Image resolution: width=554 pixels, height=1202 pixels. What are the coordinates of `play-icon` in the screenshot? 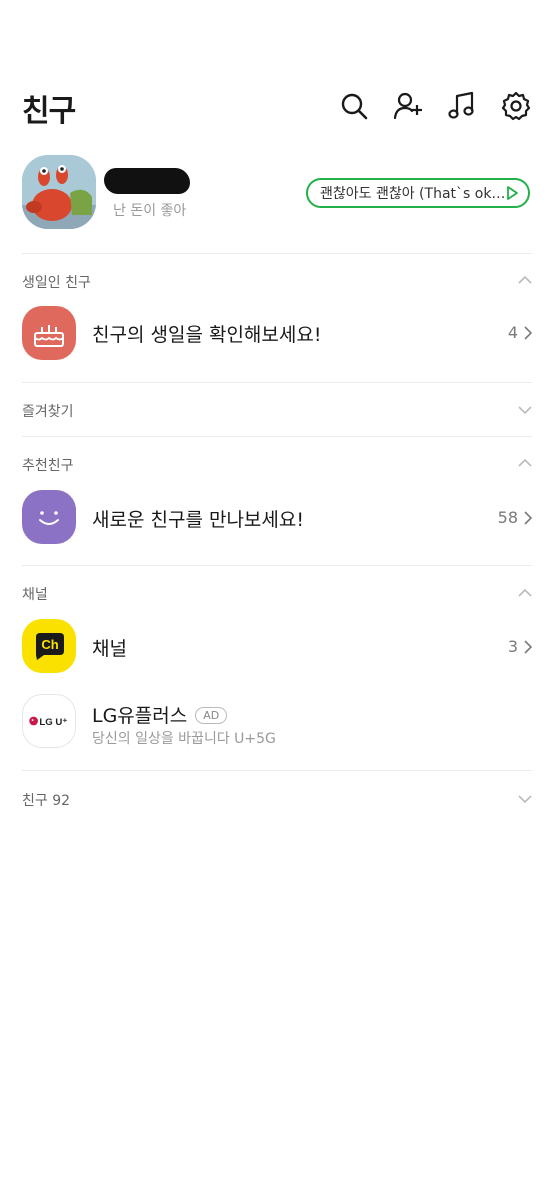 It's located at (512, 193).